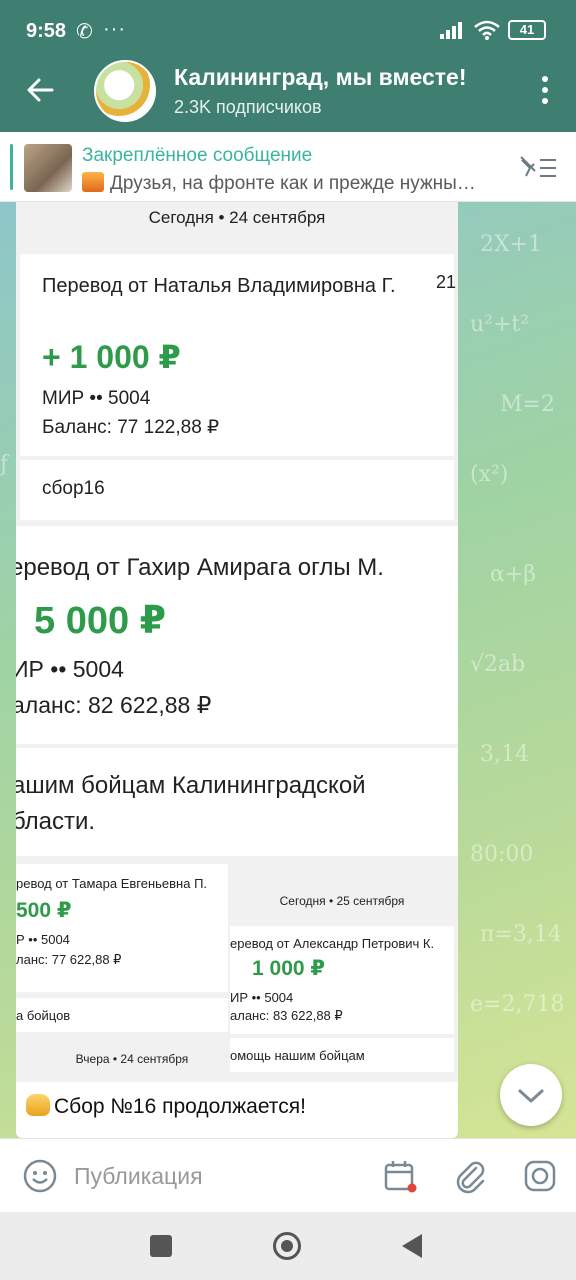 This screenshot has width=576, height=1280. Describe the element at coordinates (138, 1176) in the screenshot. I see `message-input: Публикация` at that location.